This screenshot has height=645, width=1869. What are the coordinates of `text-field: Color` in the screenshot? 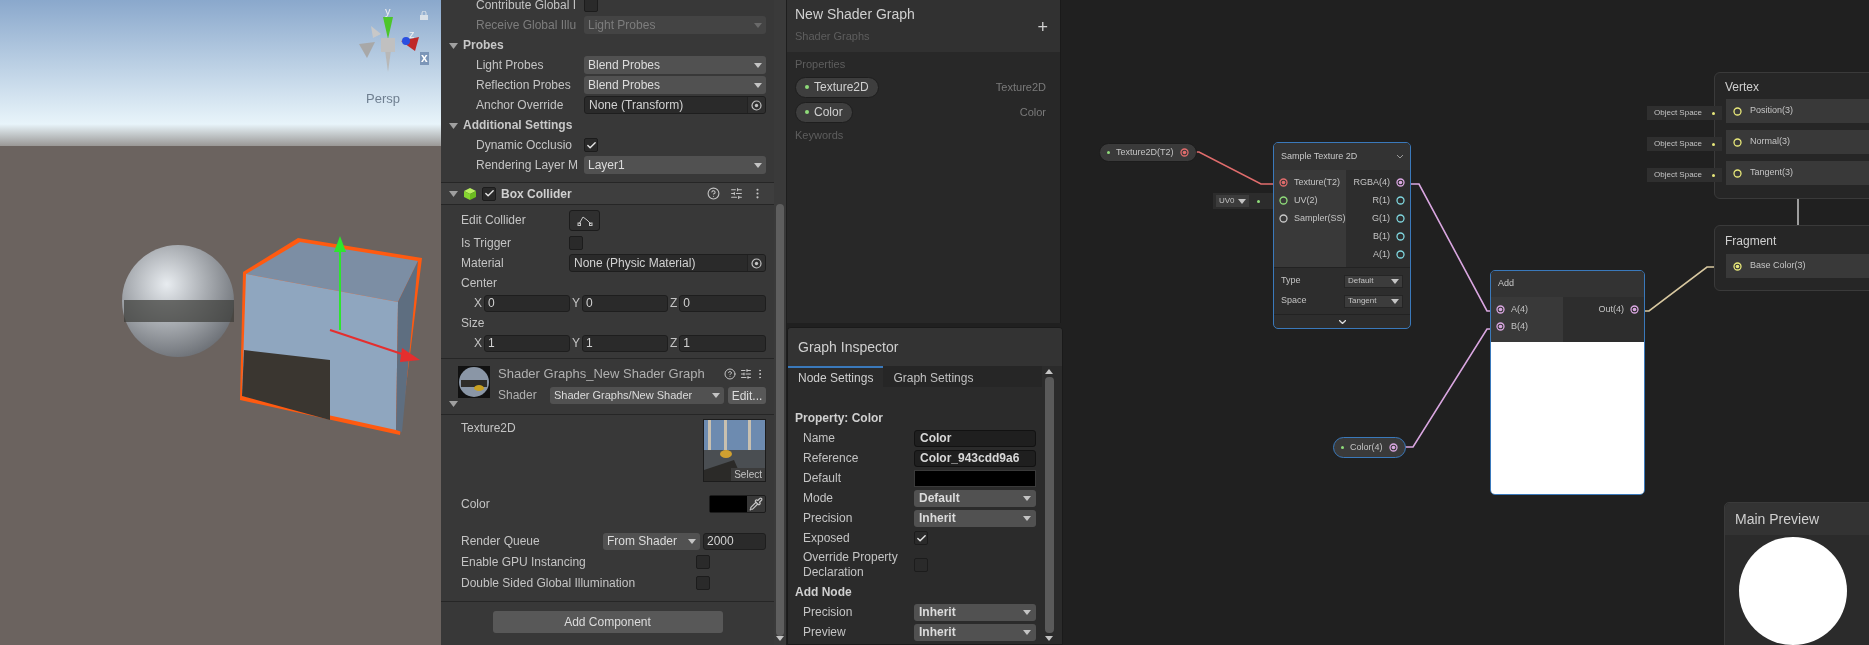 It's located at (975, 438).